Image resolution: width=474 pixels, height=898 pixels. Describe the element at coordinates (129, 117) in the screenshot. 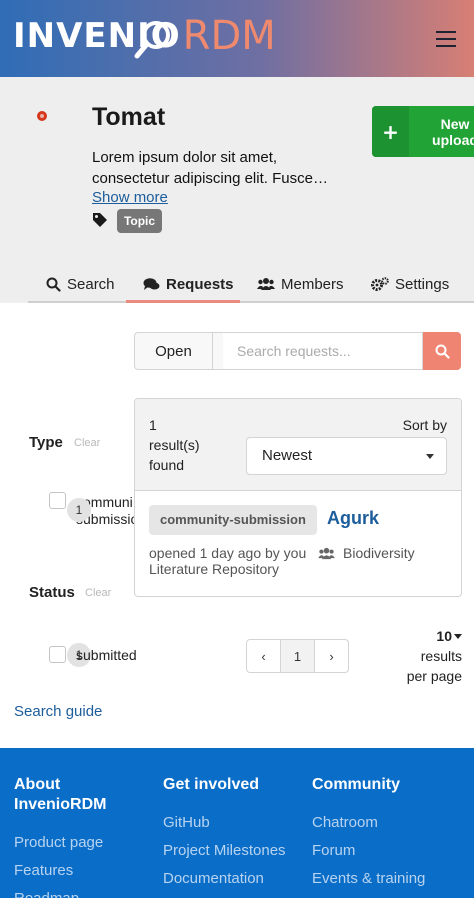

I see `community-title: Tomat` at that location.